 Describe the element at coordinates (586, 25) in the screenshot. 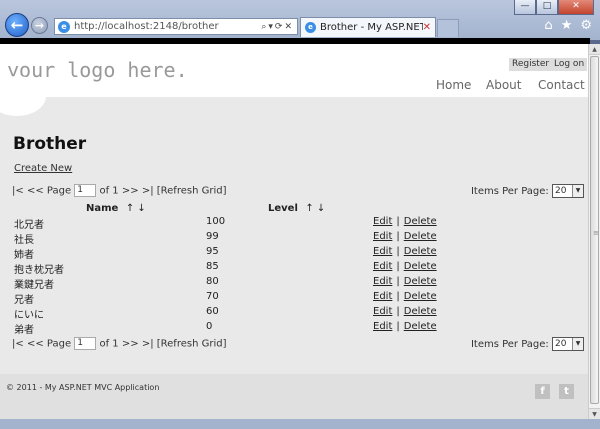

I see `gear-icon: ⚙` at that location.